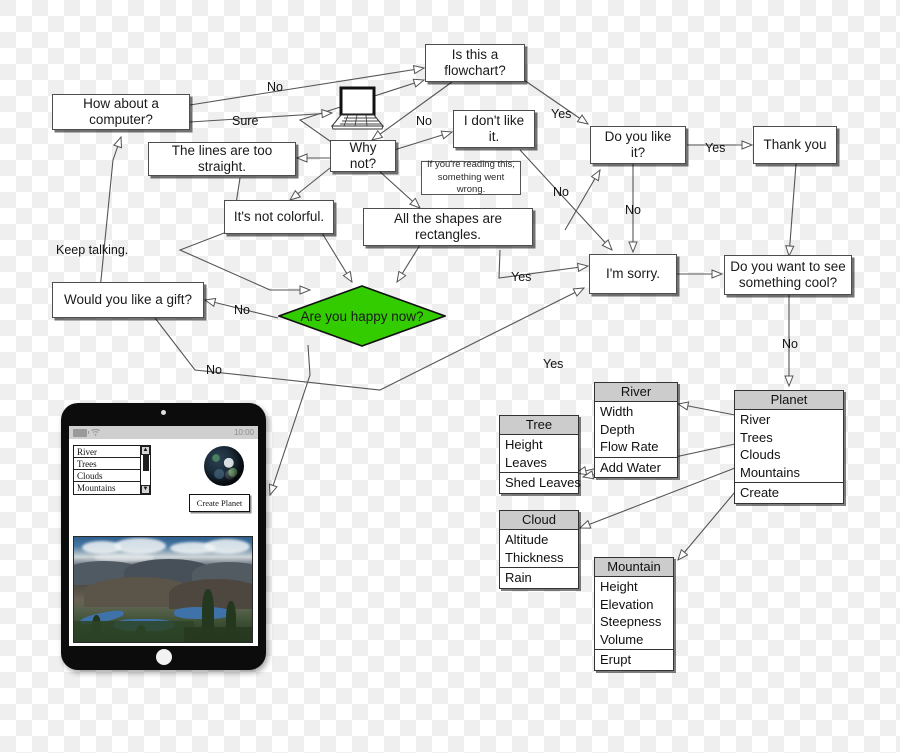 The image size is (900, 753). I want to click on globe-icon, so click(224, 466).